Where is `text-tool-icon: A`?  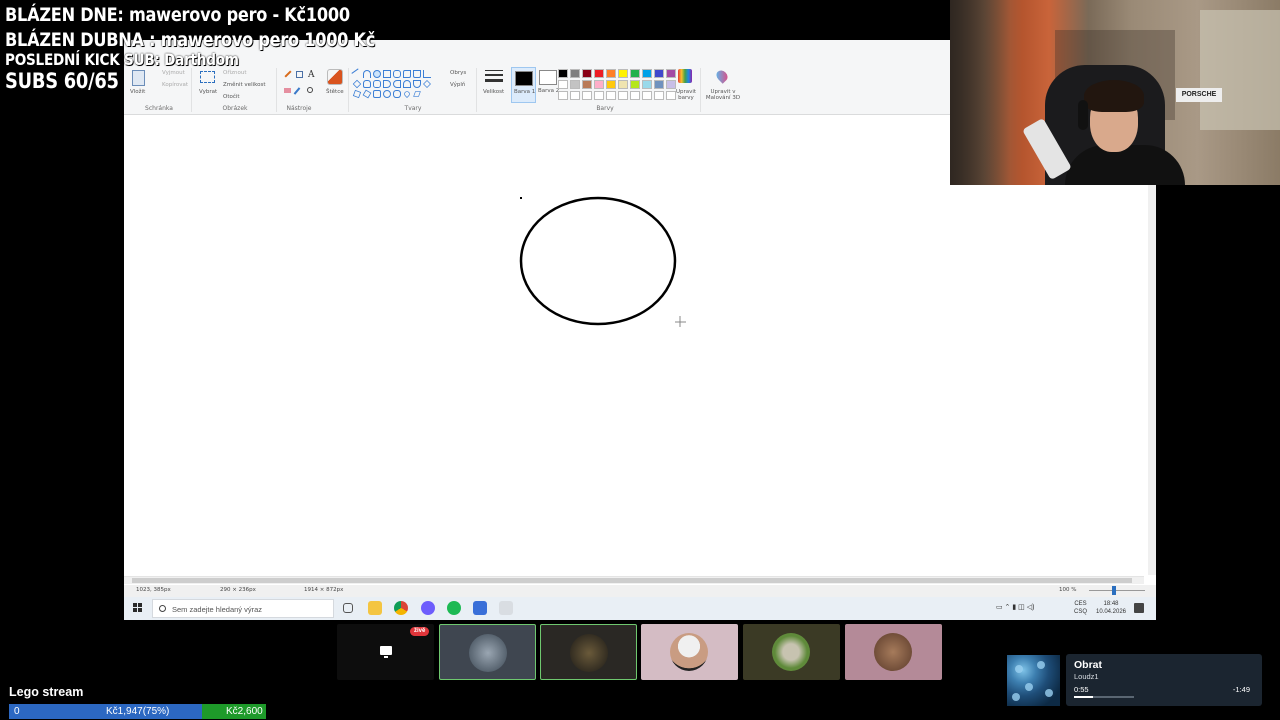
text-tool-icon: A is located at coordinates (311, 75).